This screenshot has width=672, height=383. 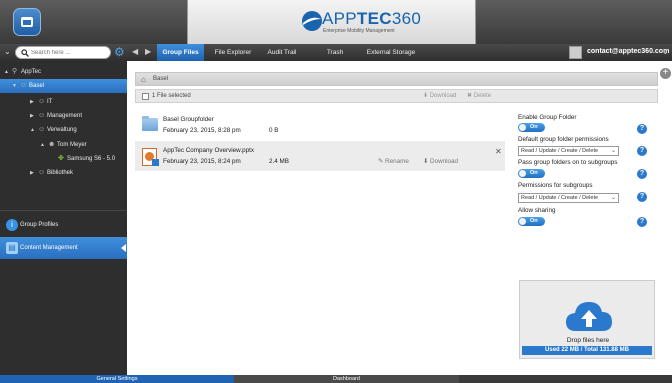 What do you see at coordinates (160, 79) in the screenshot?
I see `breadcrumb-item: Basel` at bounding box center [160, 79].